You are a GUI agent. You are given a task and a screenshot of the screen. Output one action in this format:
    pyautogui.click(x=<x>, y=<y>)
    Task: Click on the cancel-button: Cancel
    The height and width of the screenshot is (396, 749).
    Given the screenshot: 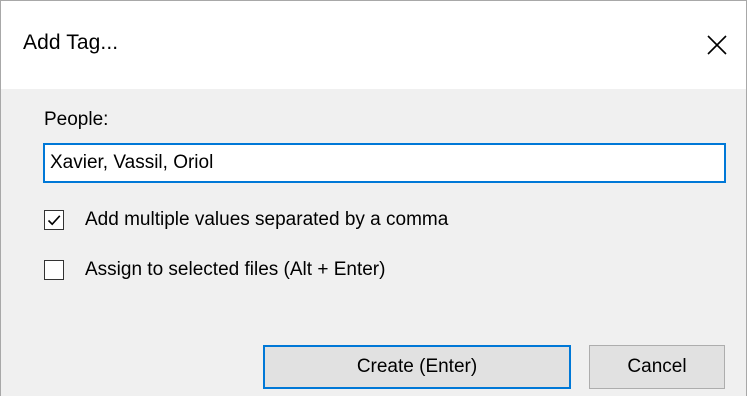 What is the action you would take?
    pyautogui.click(x=657, y=367)
    